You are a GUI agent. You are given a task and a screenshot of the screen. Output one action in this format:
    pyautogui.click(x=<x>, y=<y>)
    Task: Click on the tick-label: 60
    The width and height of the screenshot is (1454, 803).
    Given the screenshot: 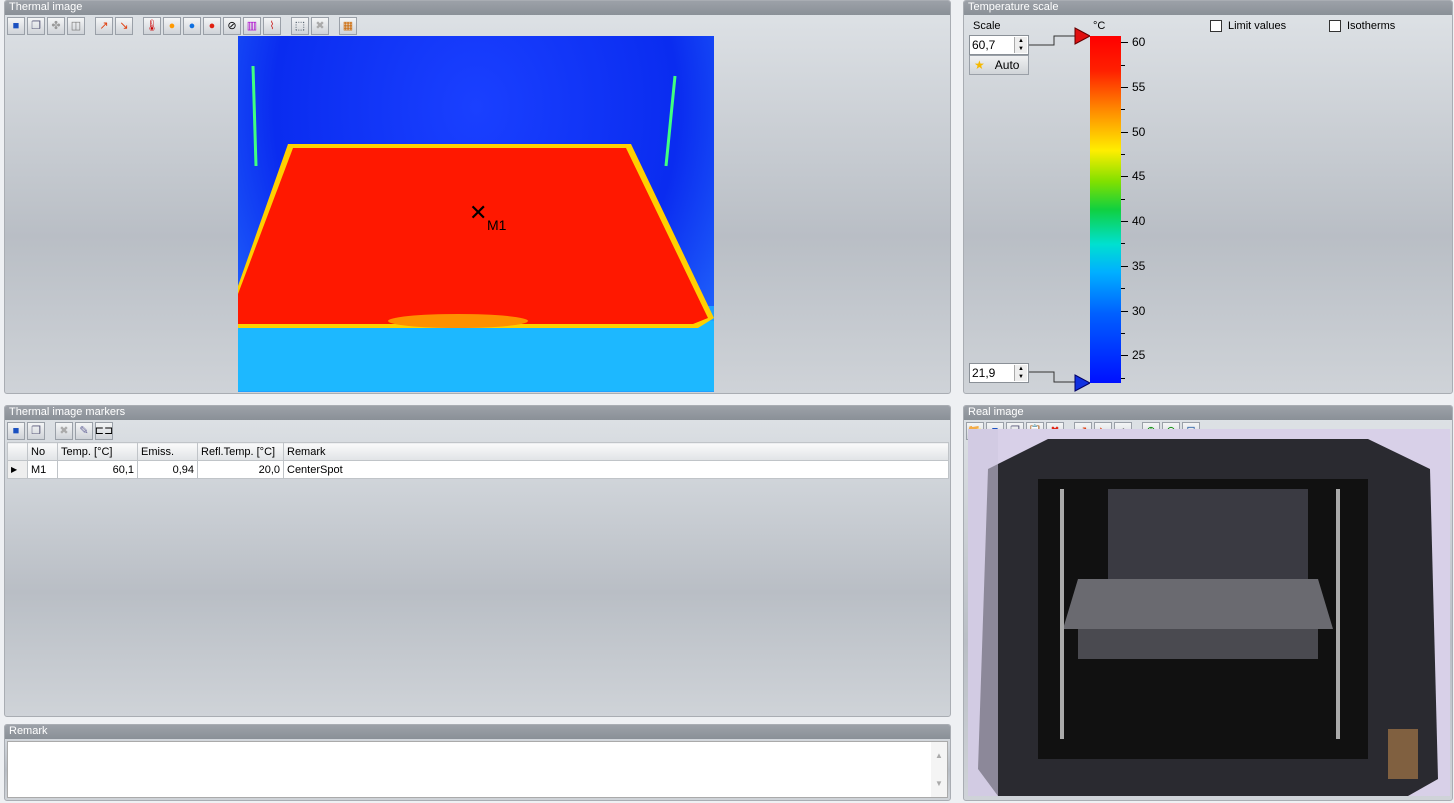 What is the action you would take?
    pyautogui.click(x=1139, y=42)
    